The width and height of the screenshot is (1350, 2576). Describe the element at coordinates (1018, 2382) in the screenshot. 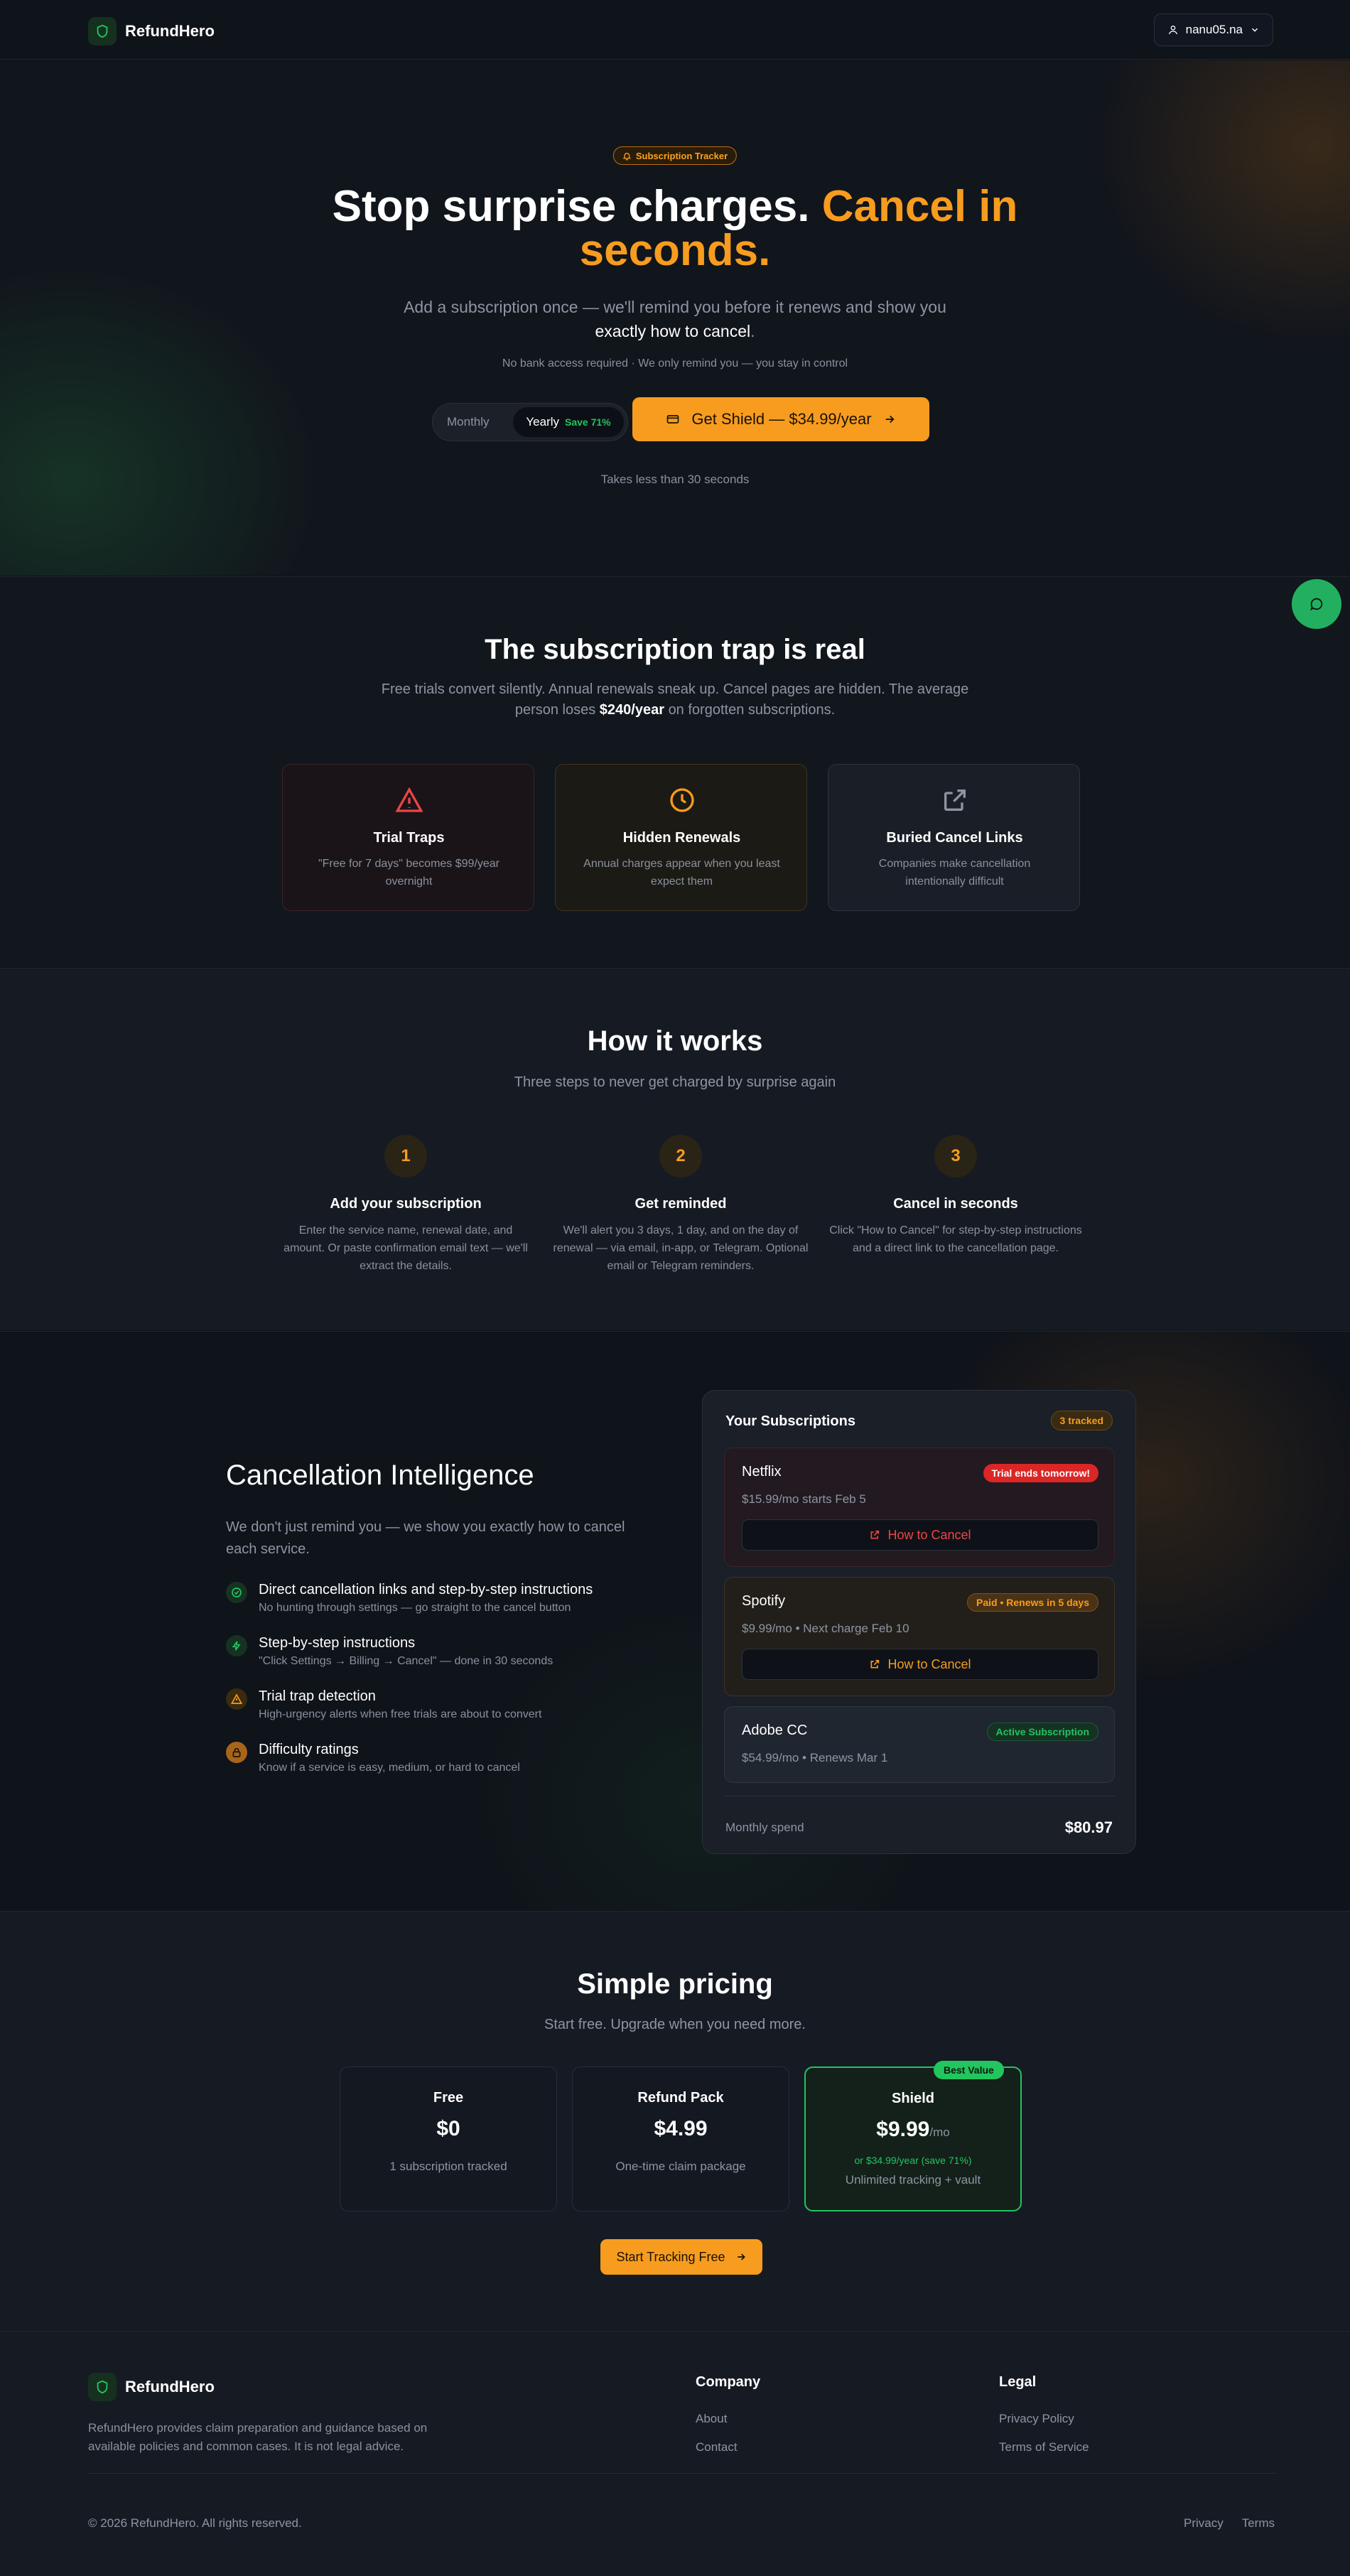

I see `footer-col-title: Legal` at that location.